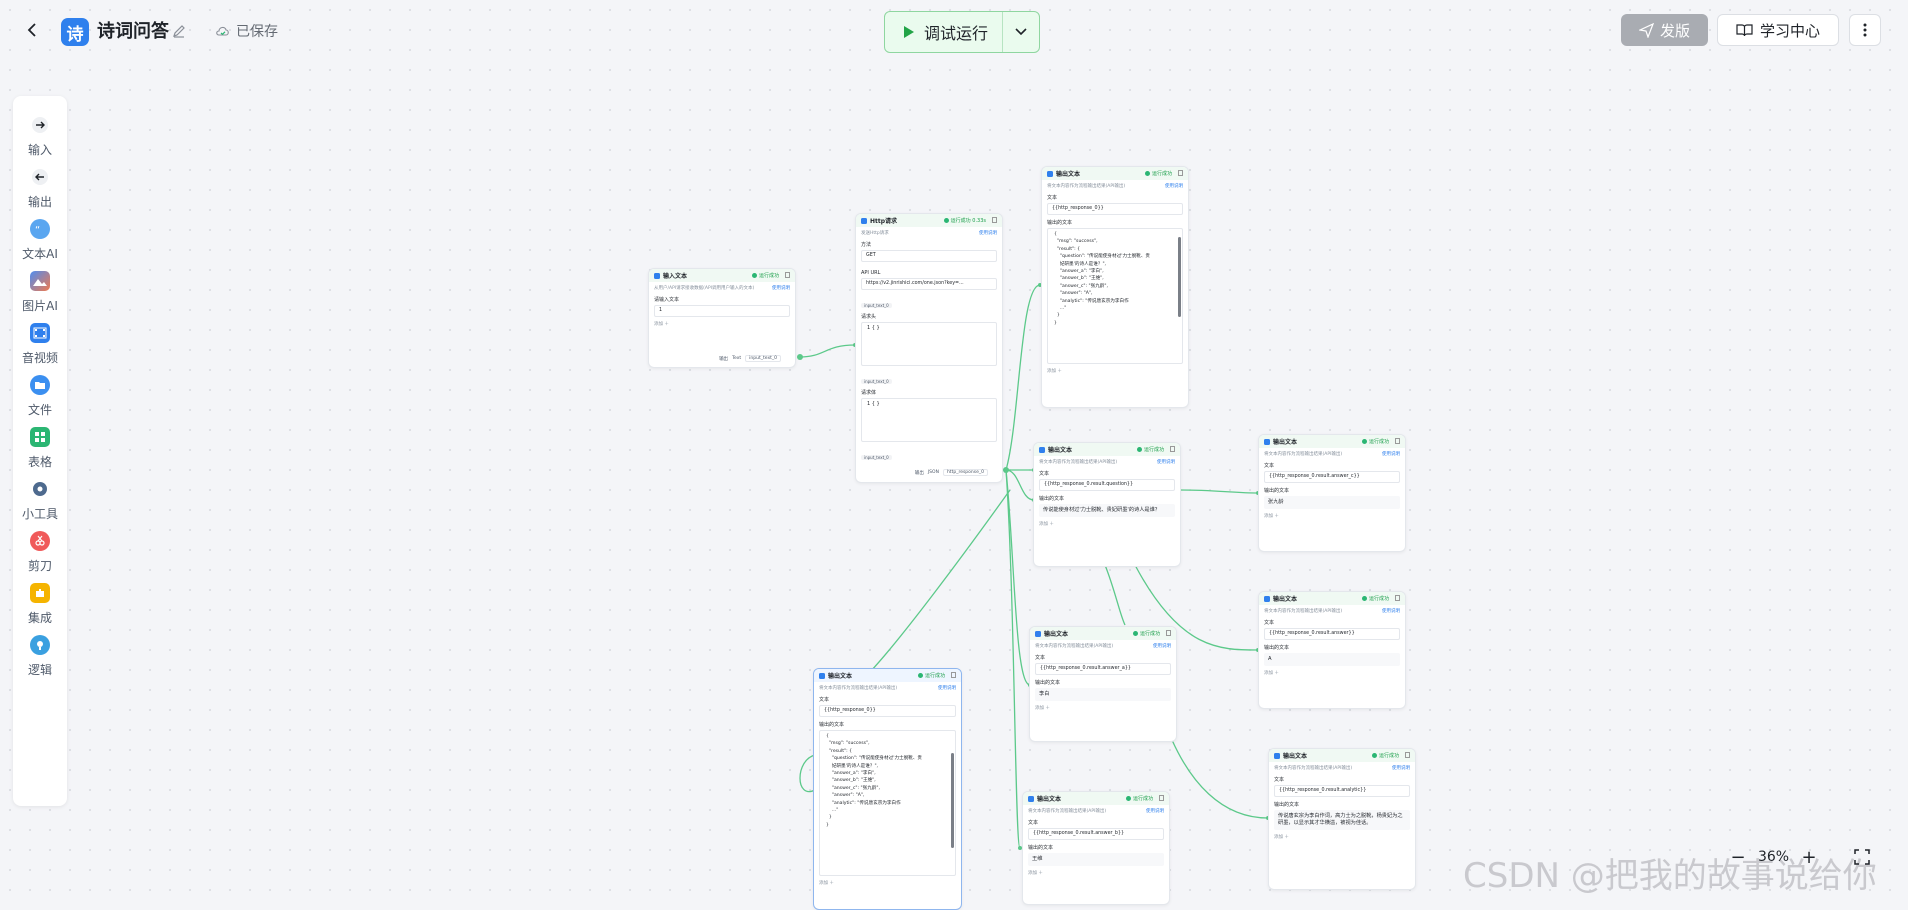 This screenshot has width=1908, height=910. What do you see at coordinates (1738, 857) in the screenshot?
I see `zoom-out-button: −` at bounding box center [1738, 857].